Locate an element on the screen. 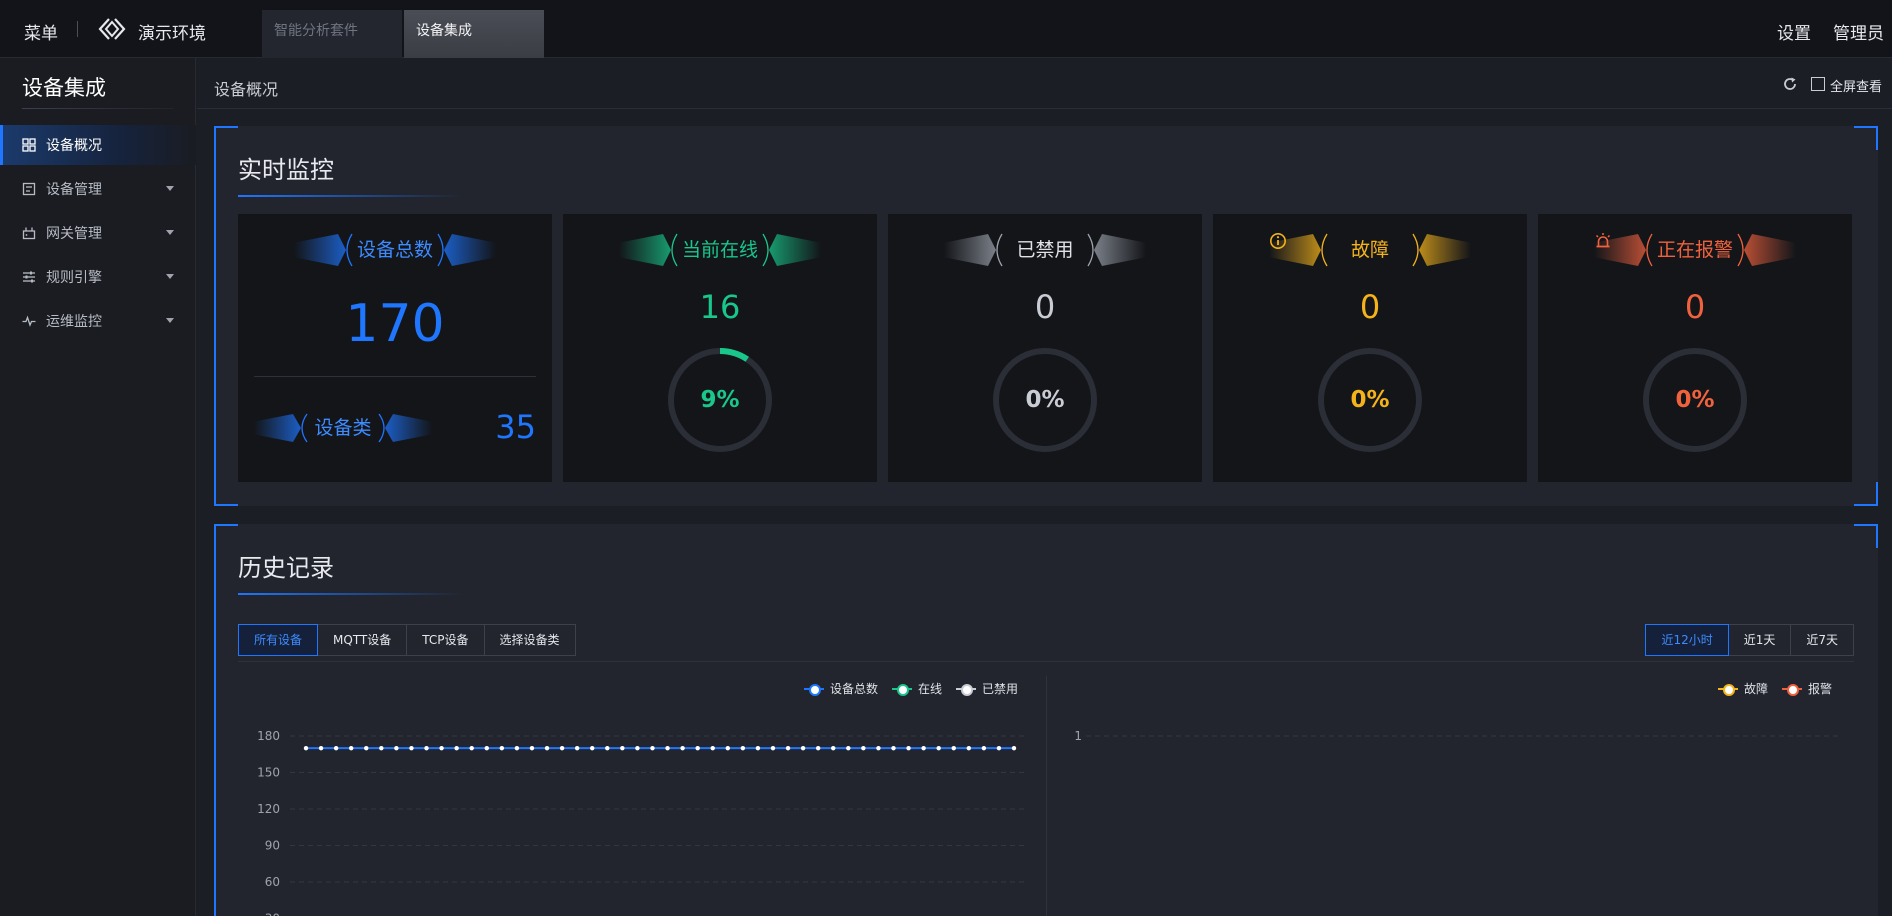 This screenshot has width=1892, height=916. y-tick-label: 60 is located at coordinates (272, 882).